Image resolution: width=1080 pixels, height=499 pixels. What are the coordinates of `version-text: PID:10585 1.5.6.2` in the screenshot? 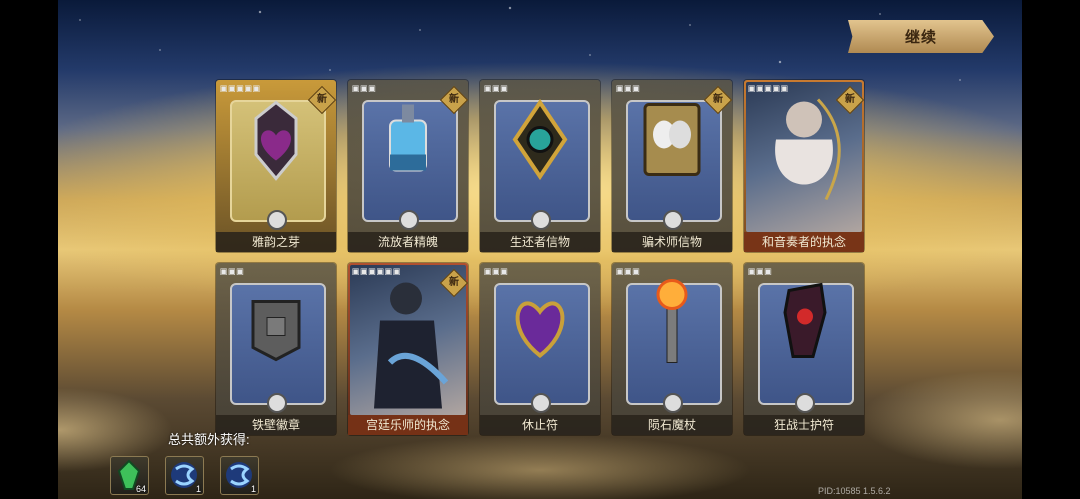 It's located at (854, 491).